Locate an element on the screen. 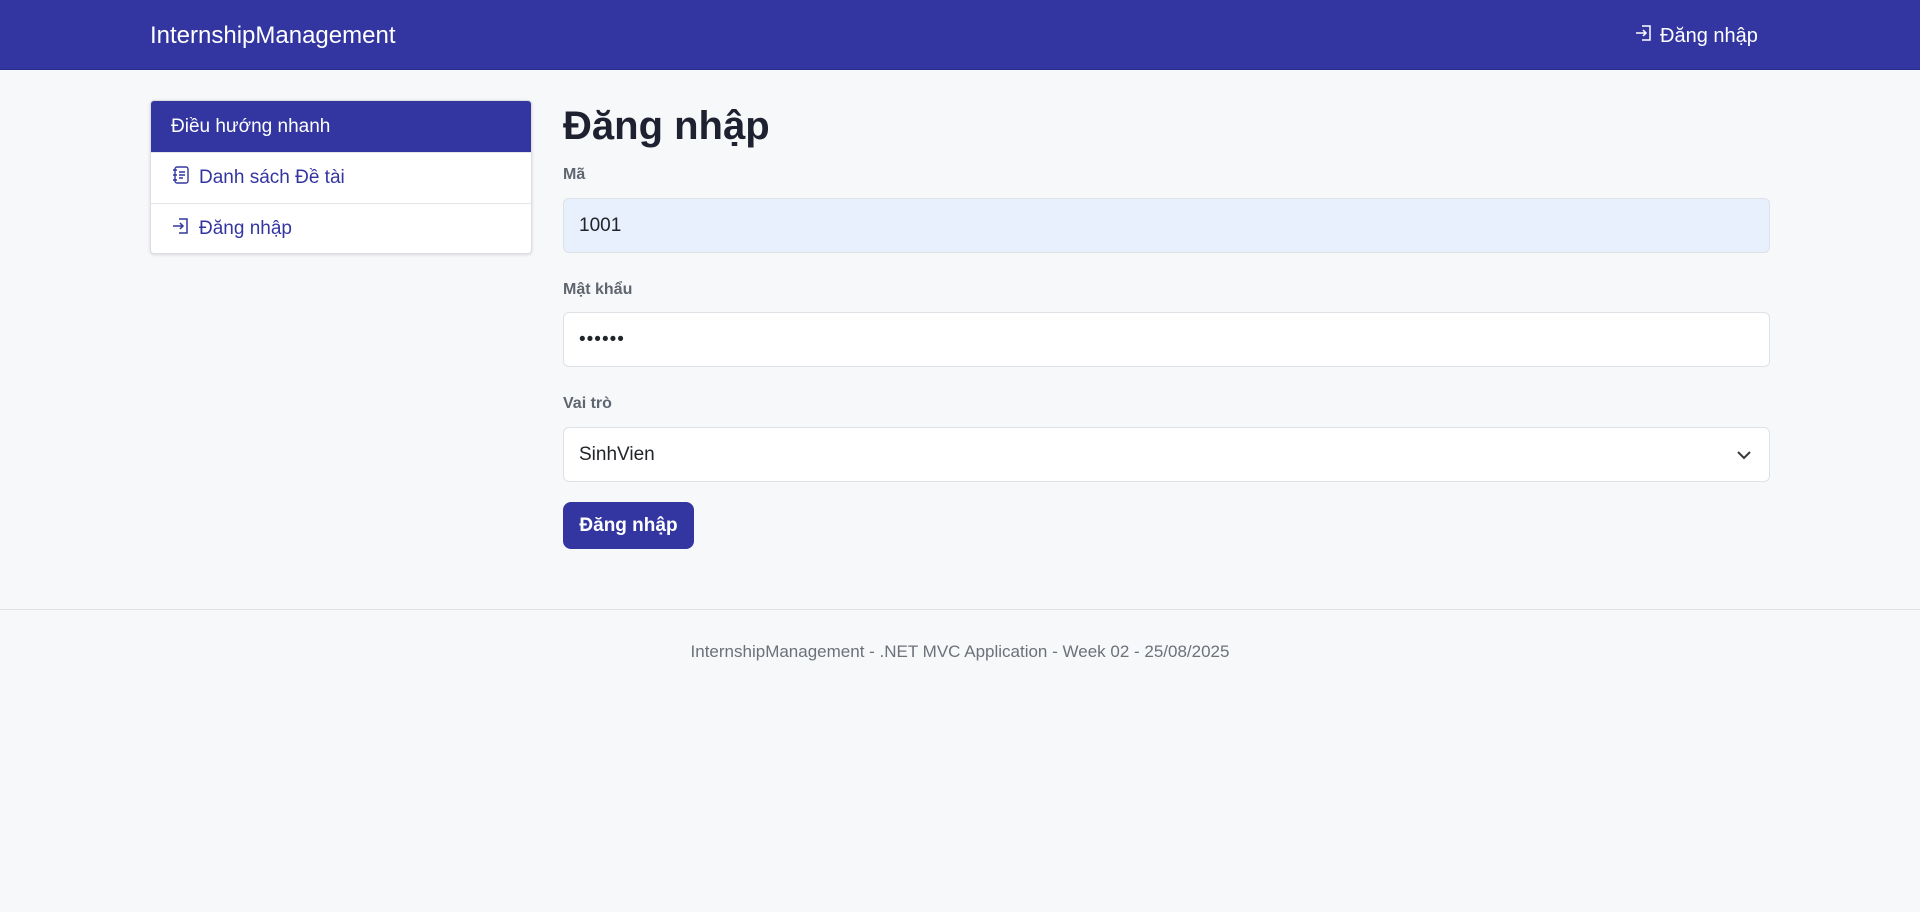 The width and height of the screenshot is (1920, 912). sidebar-item-login: Đăng nhập is located at coordinates (341, 228).